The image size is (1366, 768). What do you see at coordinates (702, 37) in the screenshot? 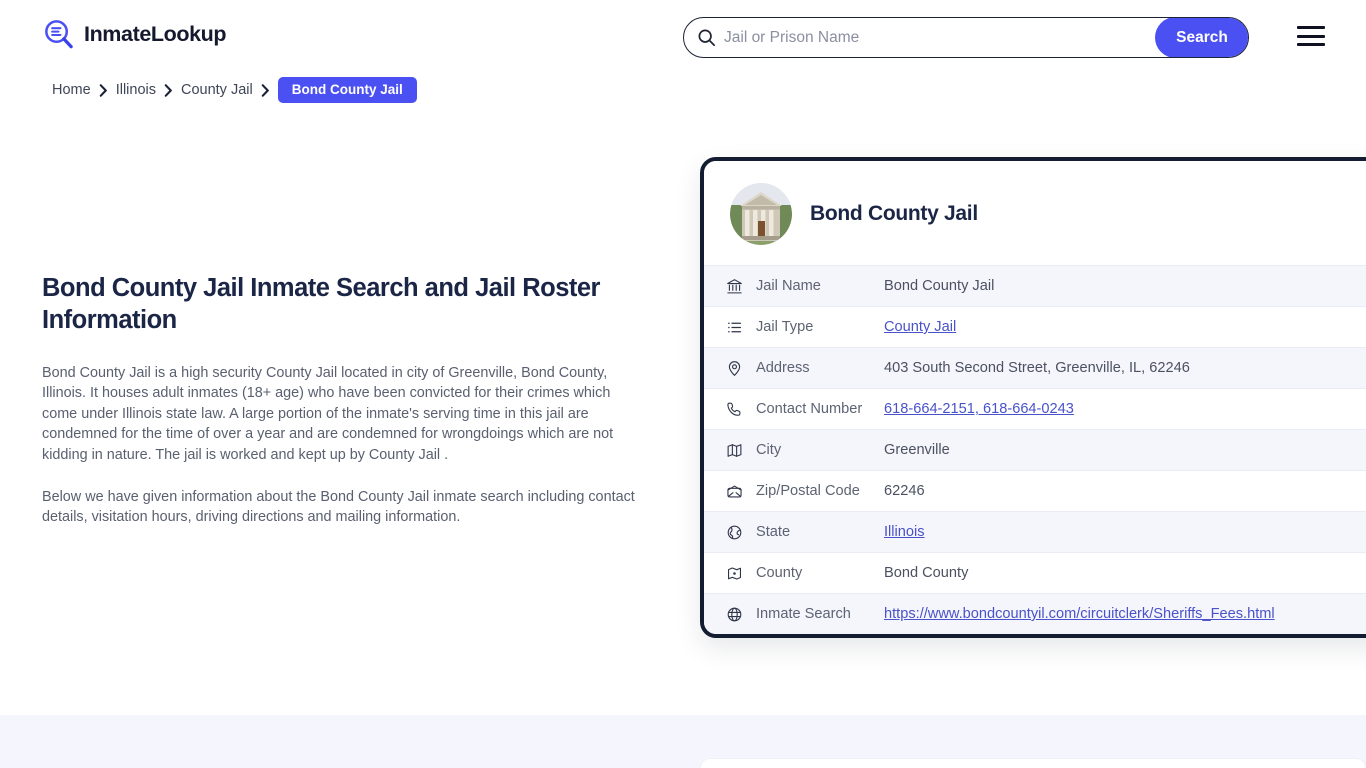
I see `search-icon` at bounding box center [702, 37].